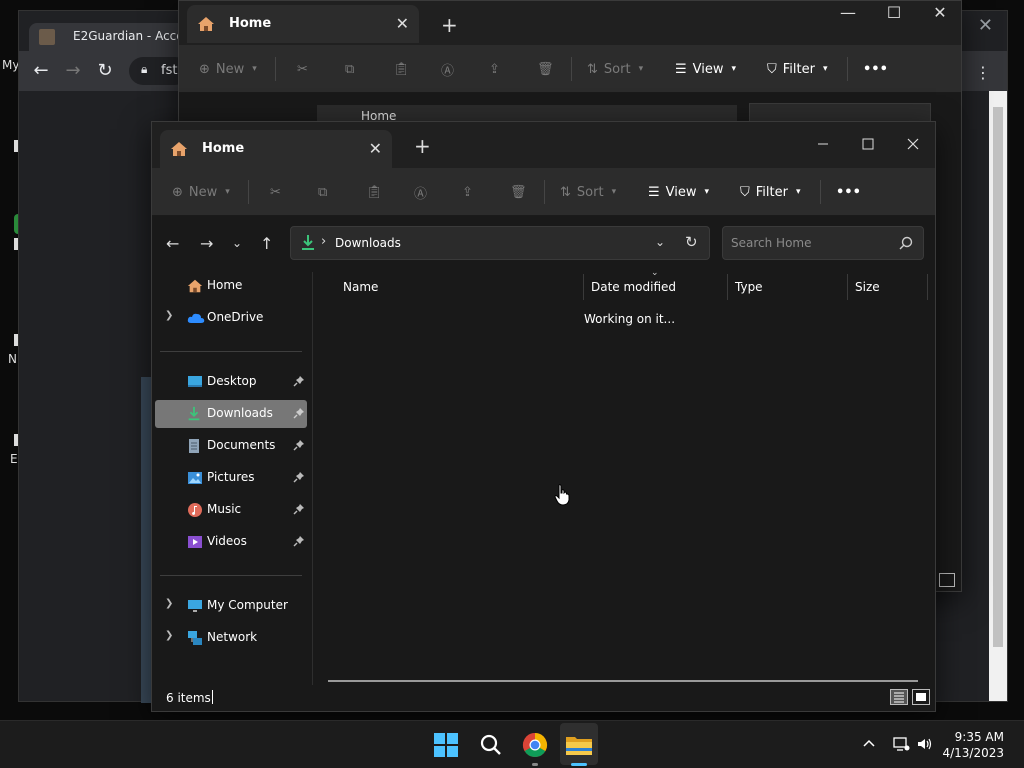  What do you see at coordinates (446, 745) in the screenshot?
I see `start-windows-icon` at bounding box center [446, 745].